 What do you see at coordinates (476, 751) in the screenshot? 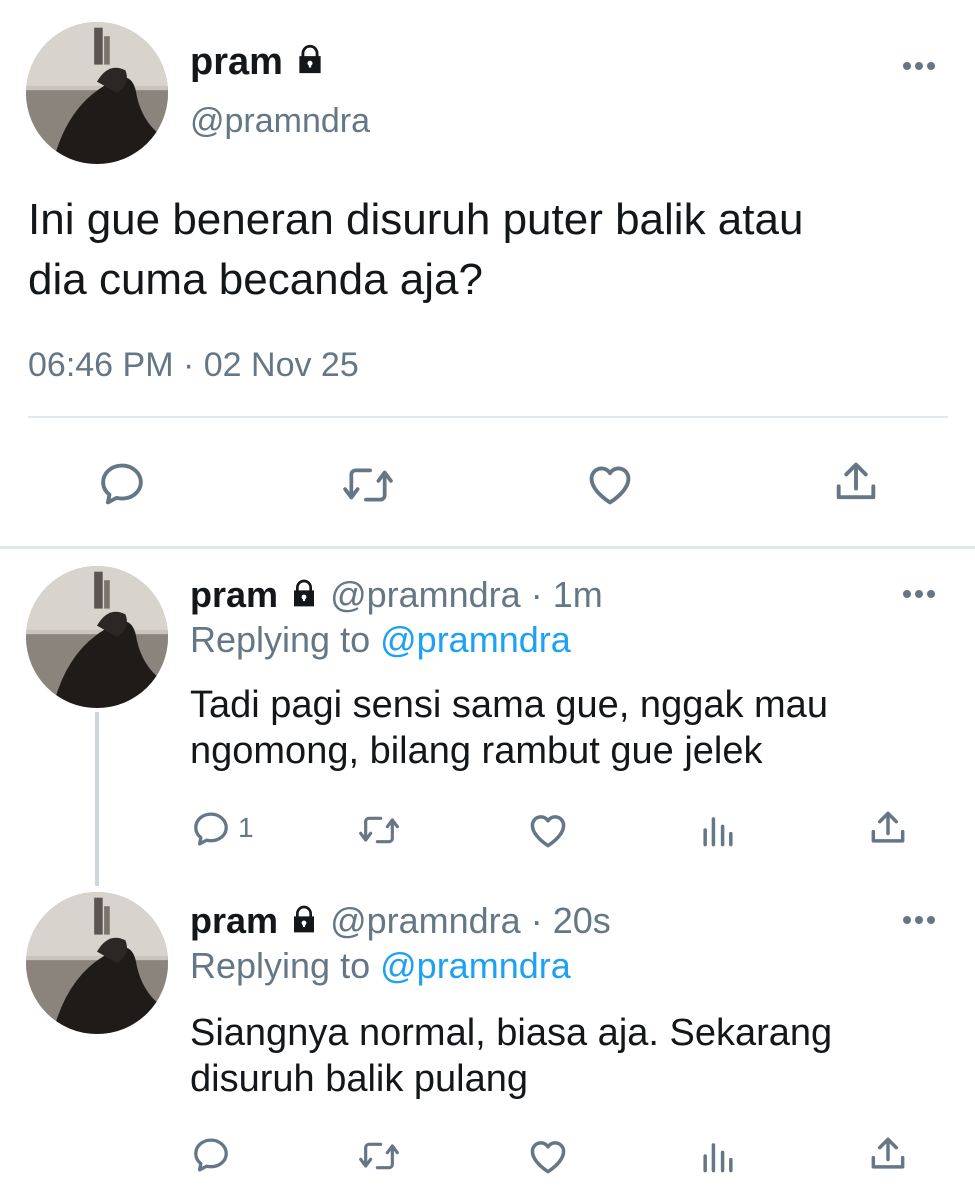
I see `reply-text-line: ngomong, bilang rambut gue jelek` at bounding box center [476, 751].